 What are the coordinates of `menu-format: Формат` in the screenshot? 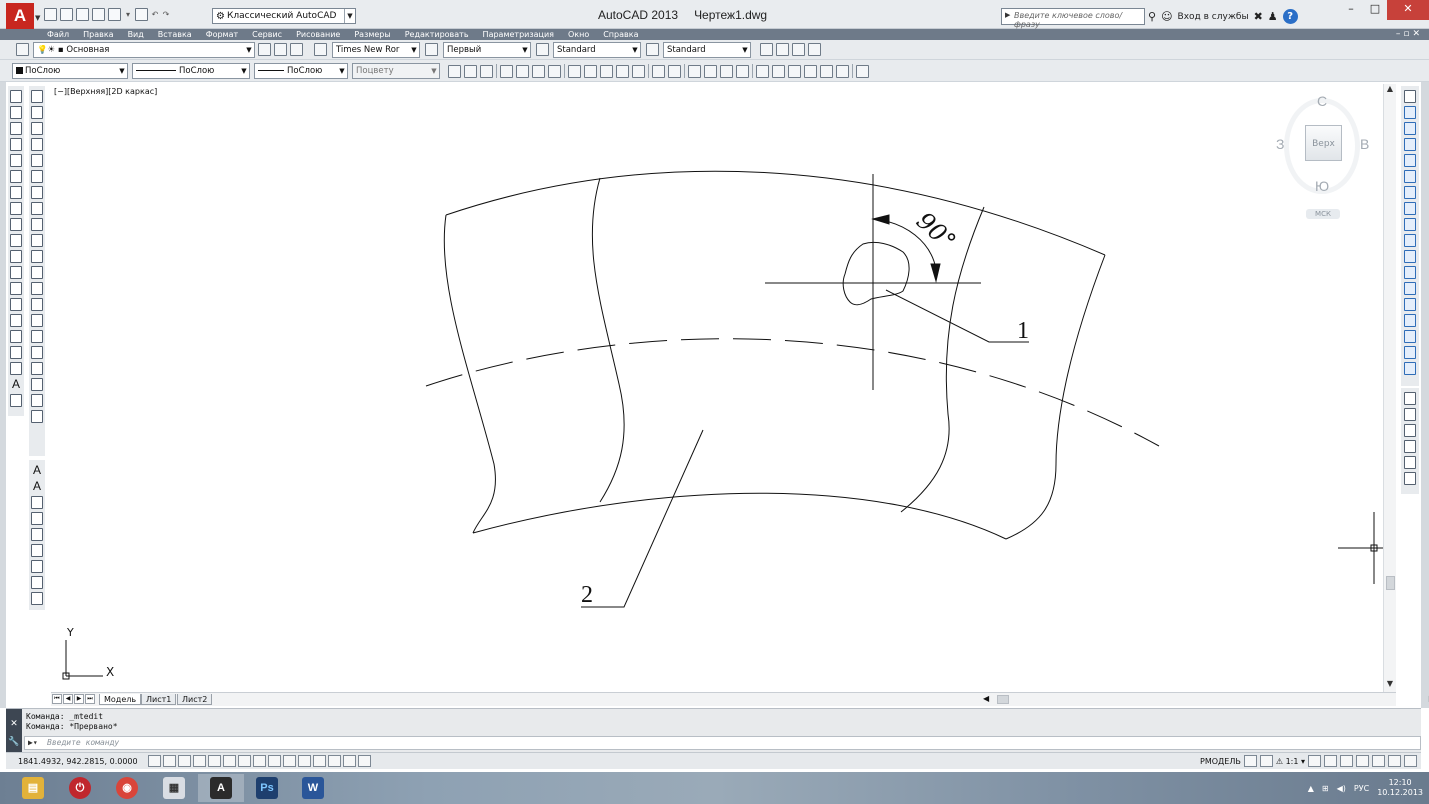 It's located at (222, 34).